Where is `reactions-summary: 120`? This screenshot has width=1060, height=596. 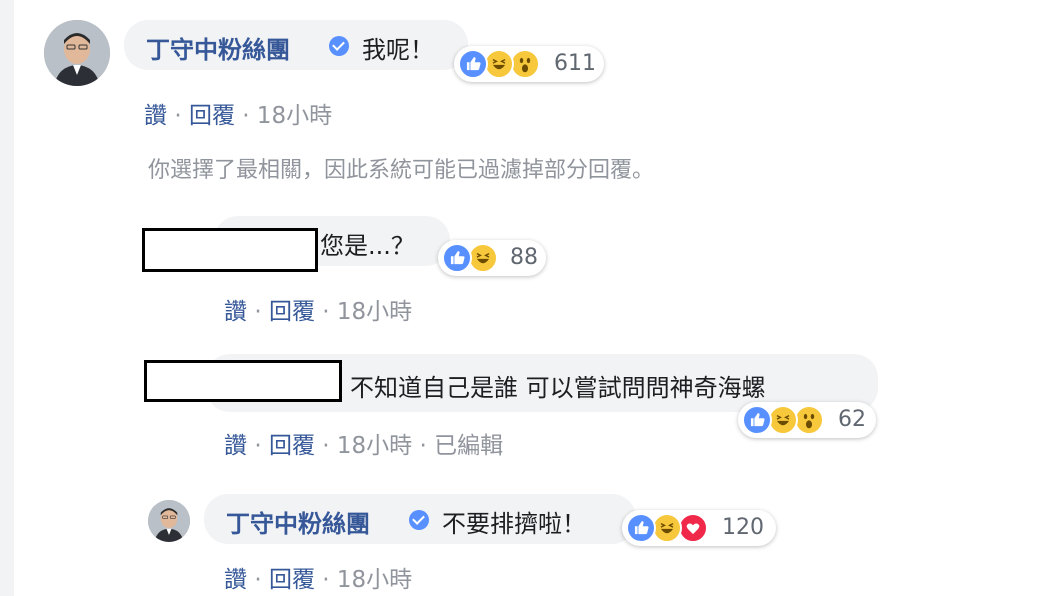
reactions-summary: 120 is located at coordinates (699, 528).